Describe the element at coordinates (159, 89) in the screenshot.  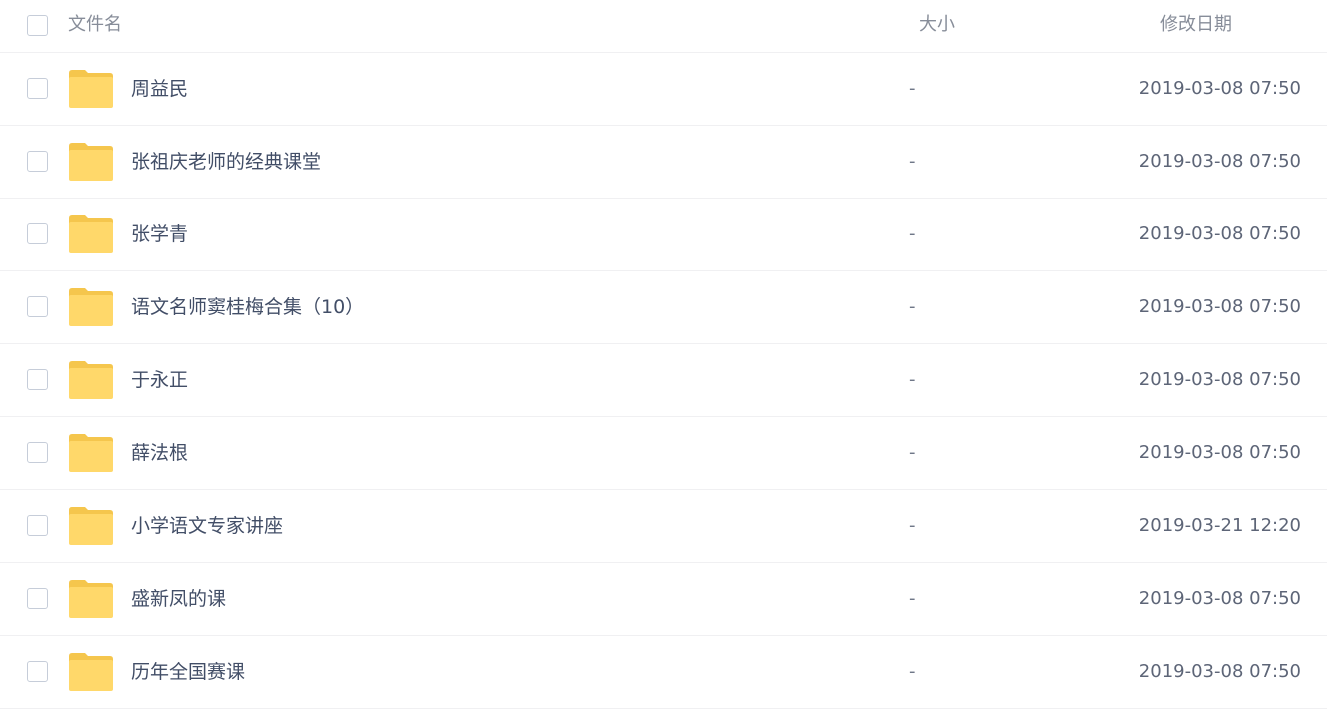
I see `file-name: 周益民` at that location.